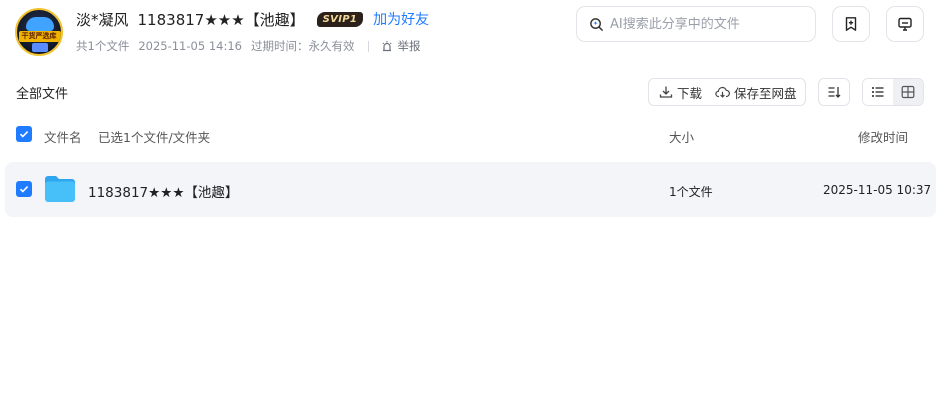 Image resolution: width=936 pixels, height=420 pixels. Describe the element at coordinates (765, 93) in the screenshot. I see `save-to-drive-label: 保存至网盘` at that location.